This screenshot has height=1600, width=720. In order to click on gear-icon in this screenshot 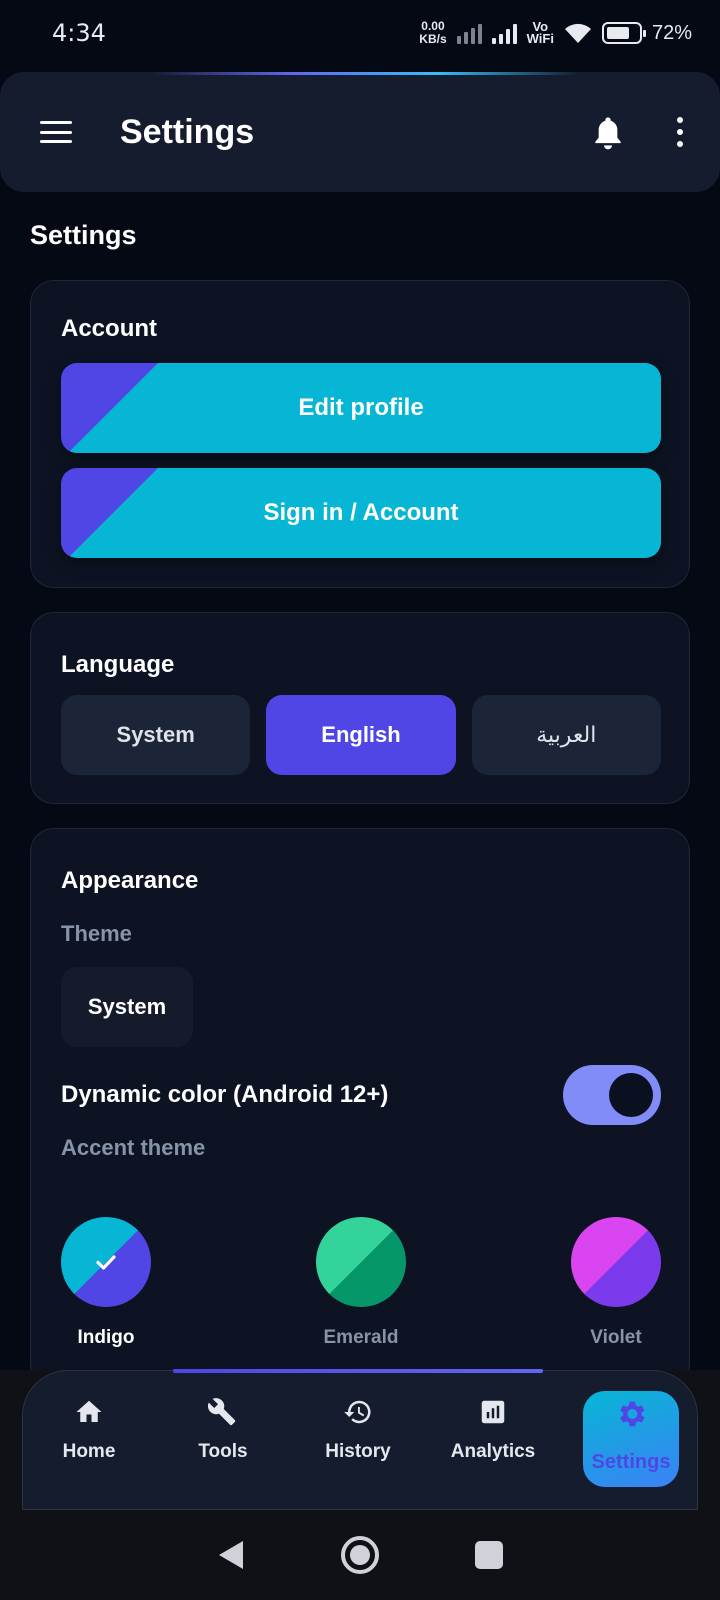, I will do `click(632, 1414)`.